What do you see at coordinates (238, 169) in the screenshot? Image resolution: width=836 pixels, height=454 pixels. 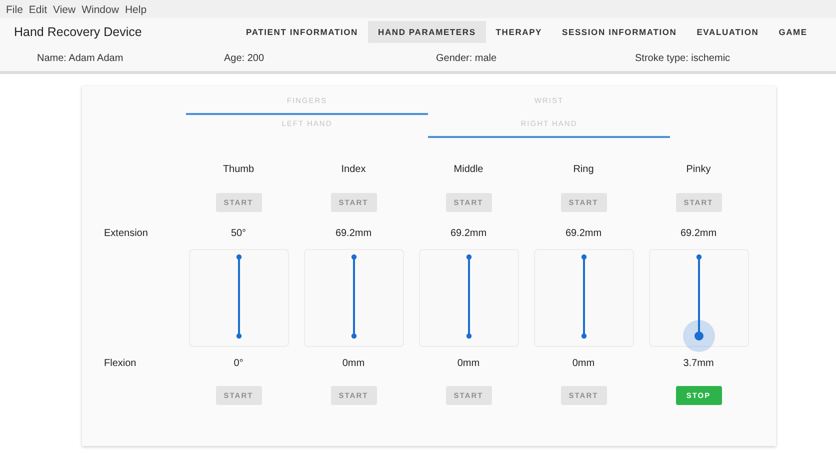 I see `finger-name: Thumb` at bounding box center [238, 169].